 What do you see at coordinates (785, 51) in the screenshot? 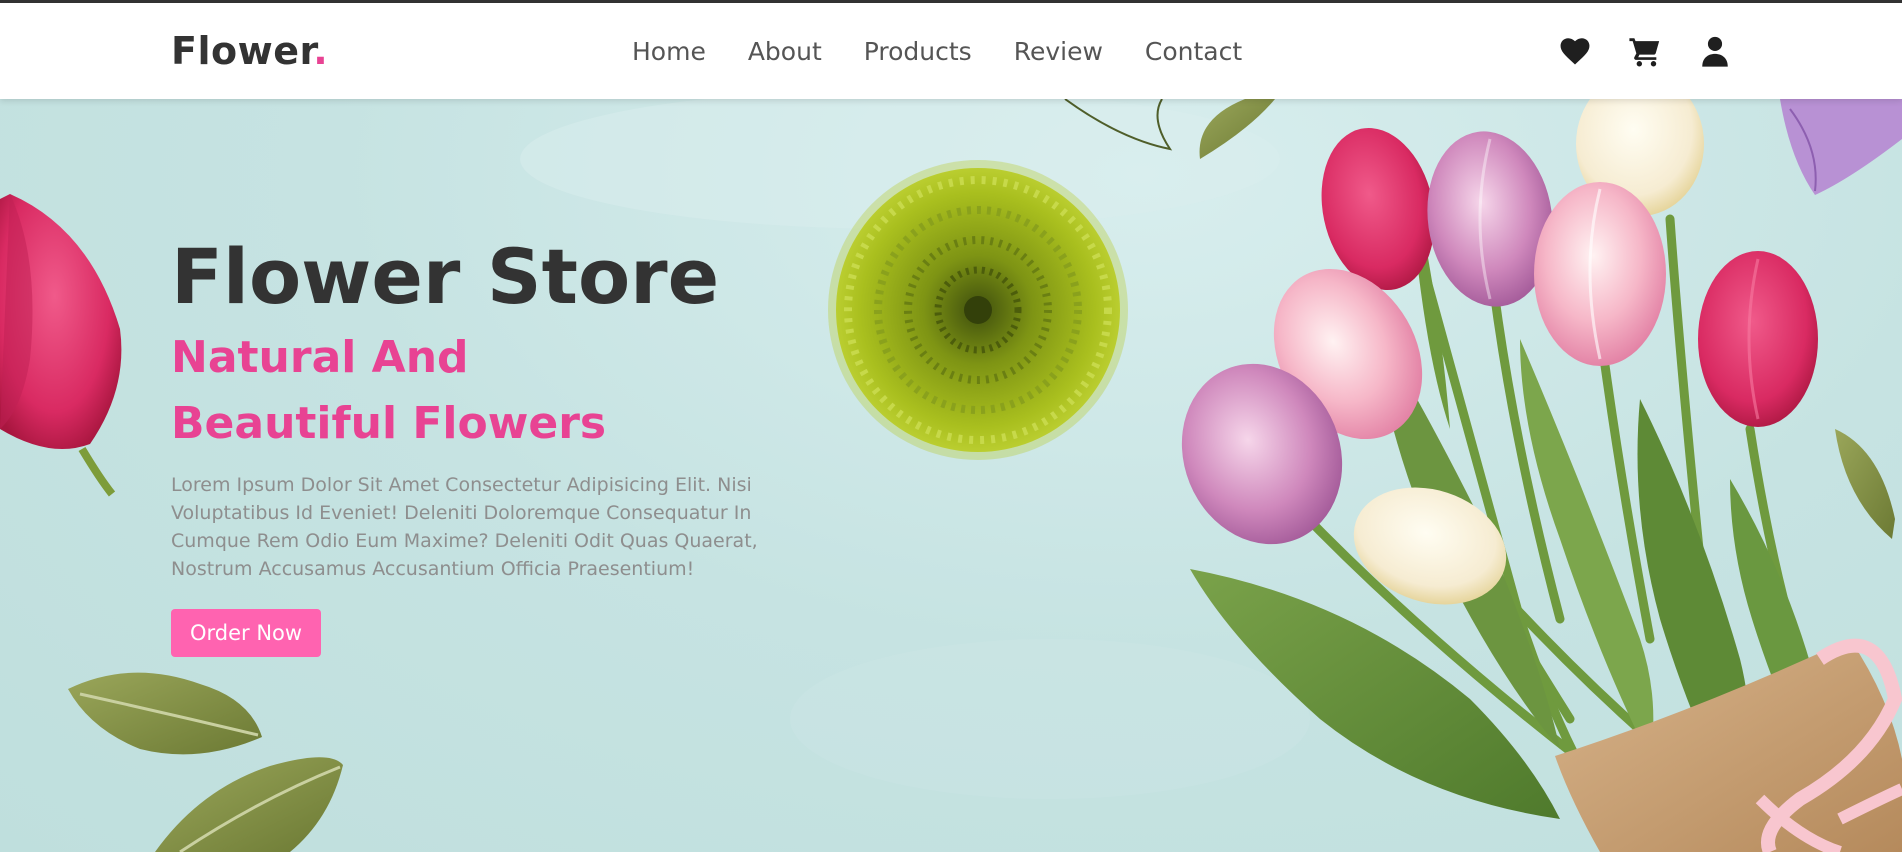
I see `nav-about: About` at bounding box center [785, 51].